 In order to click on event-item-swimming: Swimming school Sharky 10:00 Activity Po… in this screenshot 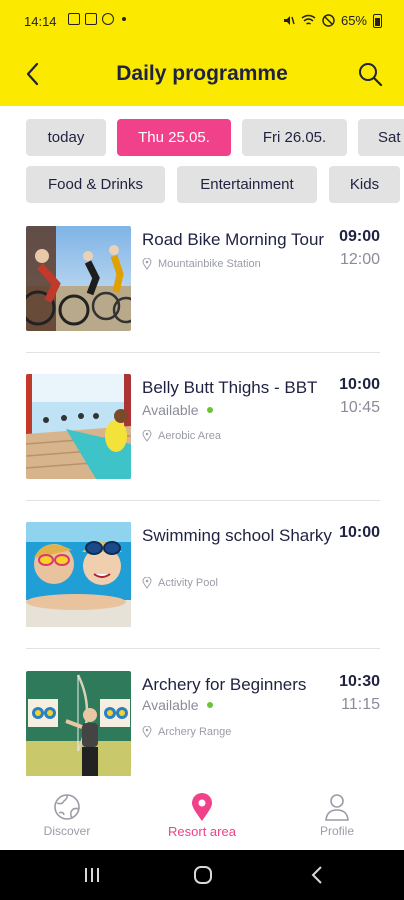, I will do `click(202, 582)`.